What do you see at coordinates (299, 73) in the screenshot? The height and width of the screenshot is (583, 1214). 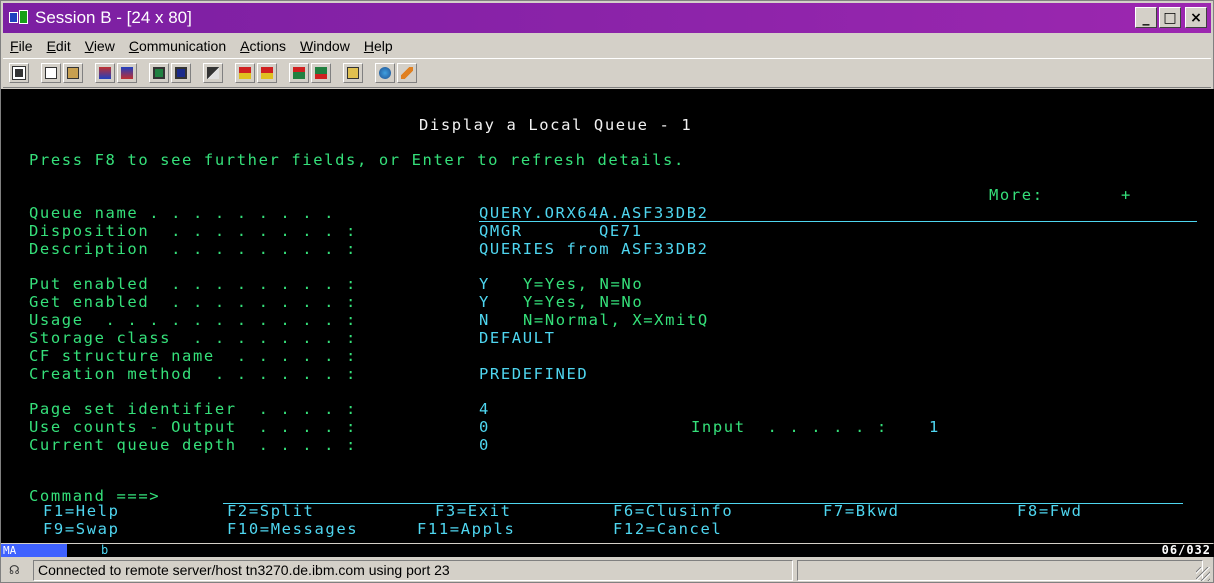 I see `stop-macro-icon` at bounding box center [299, 73].